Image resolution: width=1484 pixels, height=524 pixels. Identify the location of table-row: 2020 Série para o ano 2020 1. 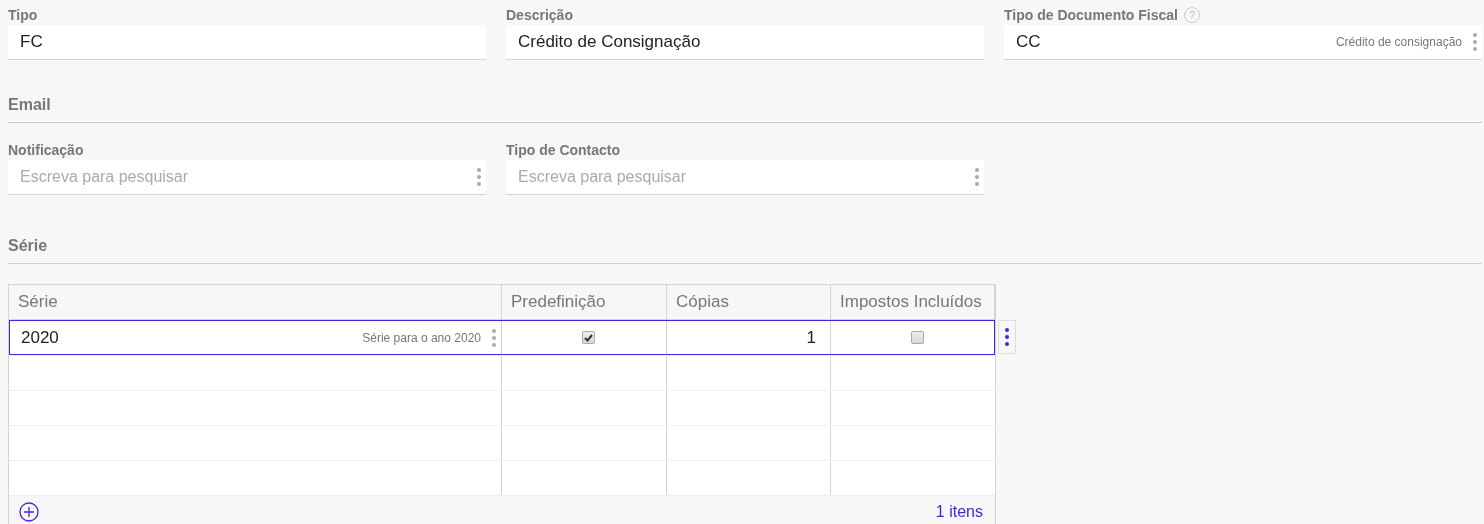
(502, 337).